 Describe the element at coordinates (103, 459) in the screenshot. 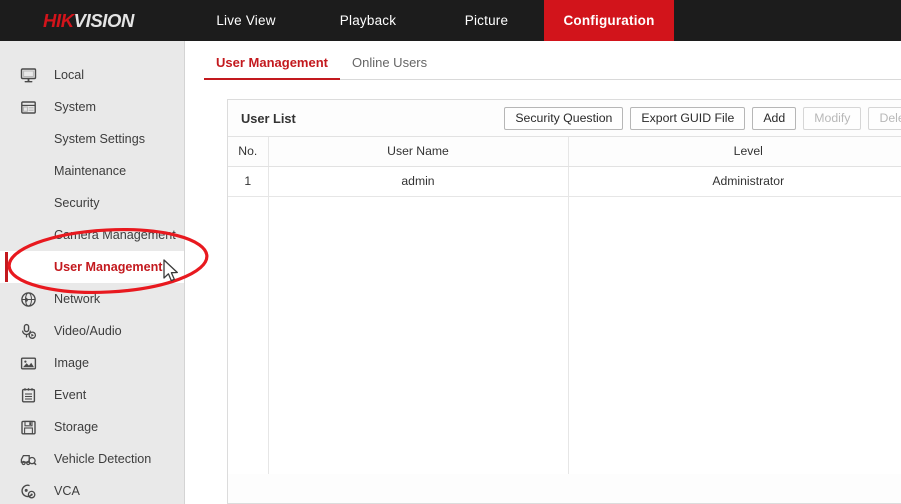

I see `sidebar-item-label: Vehicle Detection` at that location.